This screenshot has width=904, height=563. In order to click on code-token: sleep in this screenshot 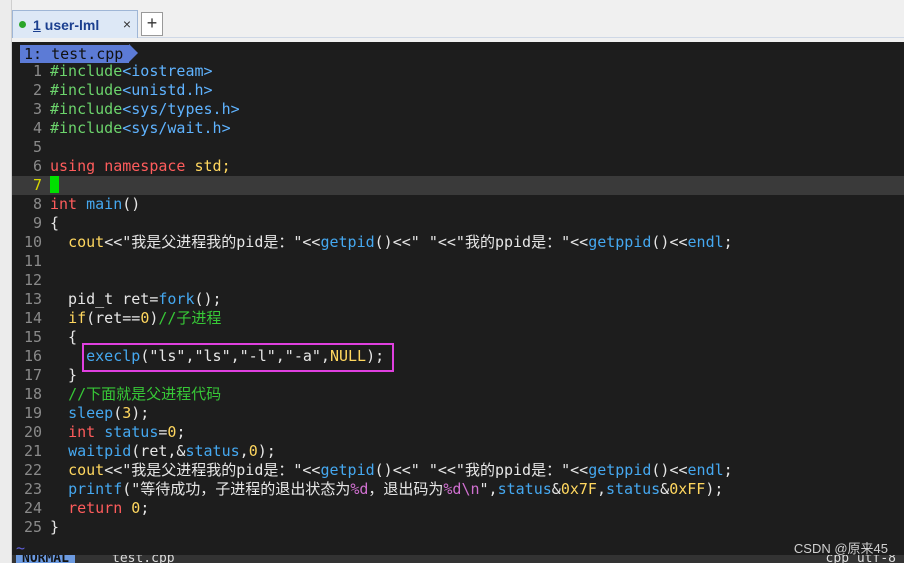, I will do `click(91, 413)`.